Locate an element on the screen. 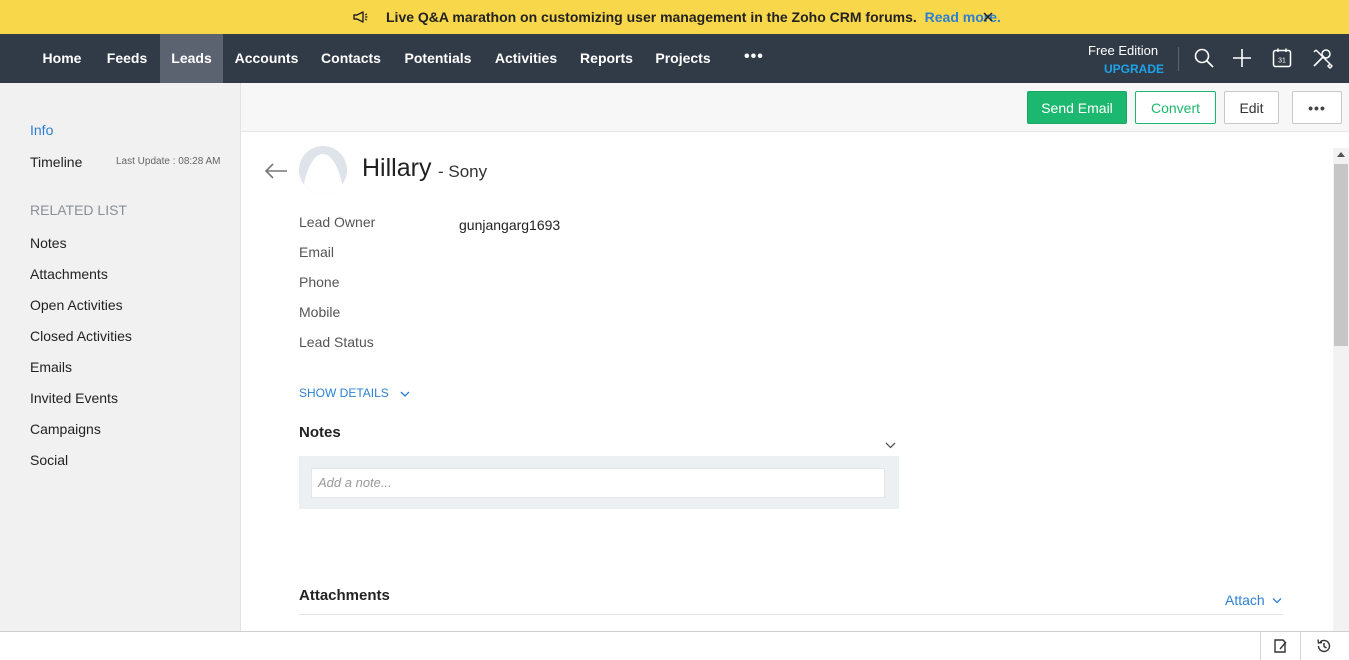 The height and width of the screenshot is (660, 1349). nav-projects: Projects is located at coordinates (683, 58).